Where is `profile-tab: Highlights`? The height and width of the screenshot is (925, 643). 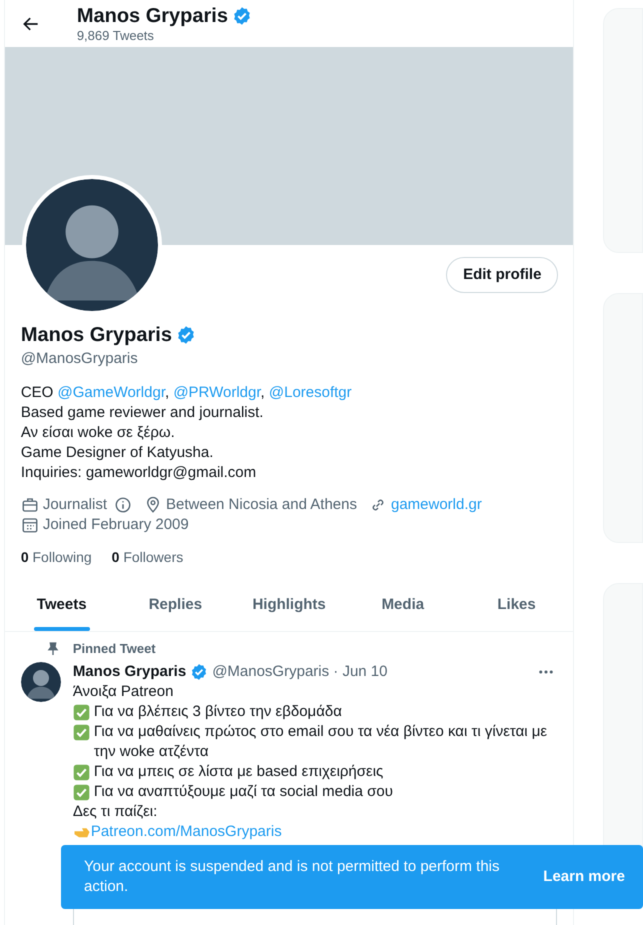 profile-tab: Highlights is located at coordinates (289, 605).